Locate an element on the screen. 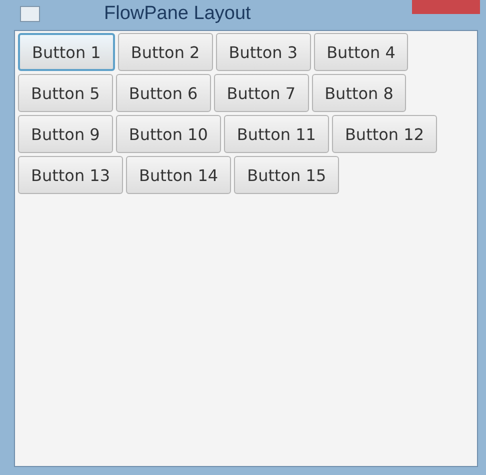 The image size is (486, 475). flow-button: Button 14 is located at coordinates (179, 175).